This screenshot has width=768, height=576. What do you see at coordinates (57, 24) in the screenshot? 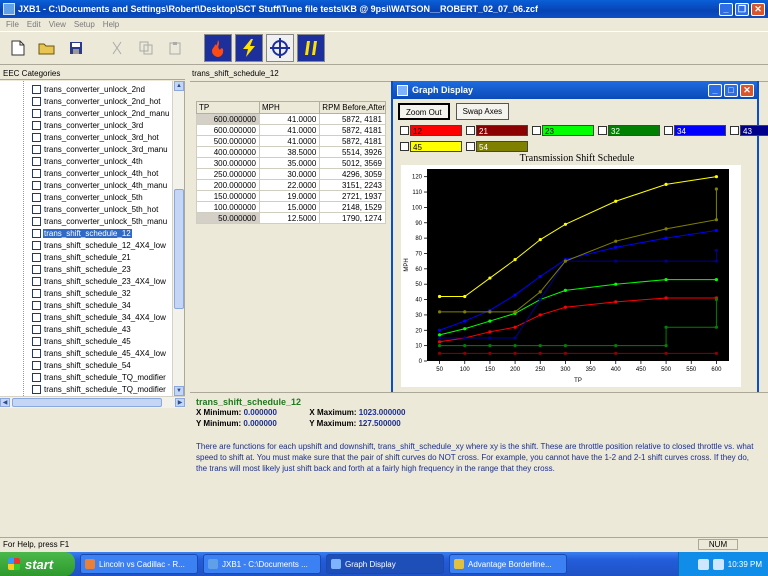
I see `menu-view: View` at bounding box center [57, 24].